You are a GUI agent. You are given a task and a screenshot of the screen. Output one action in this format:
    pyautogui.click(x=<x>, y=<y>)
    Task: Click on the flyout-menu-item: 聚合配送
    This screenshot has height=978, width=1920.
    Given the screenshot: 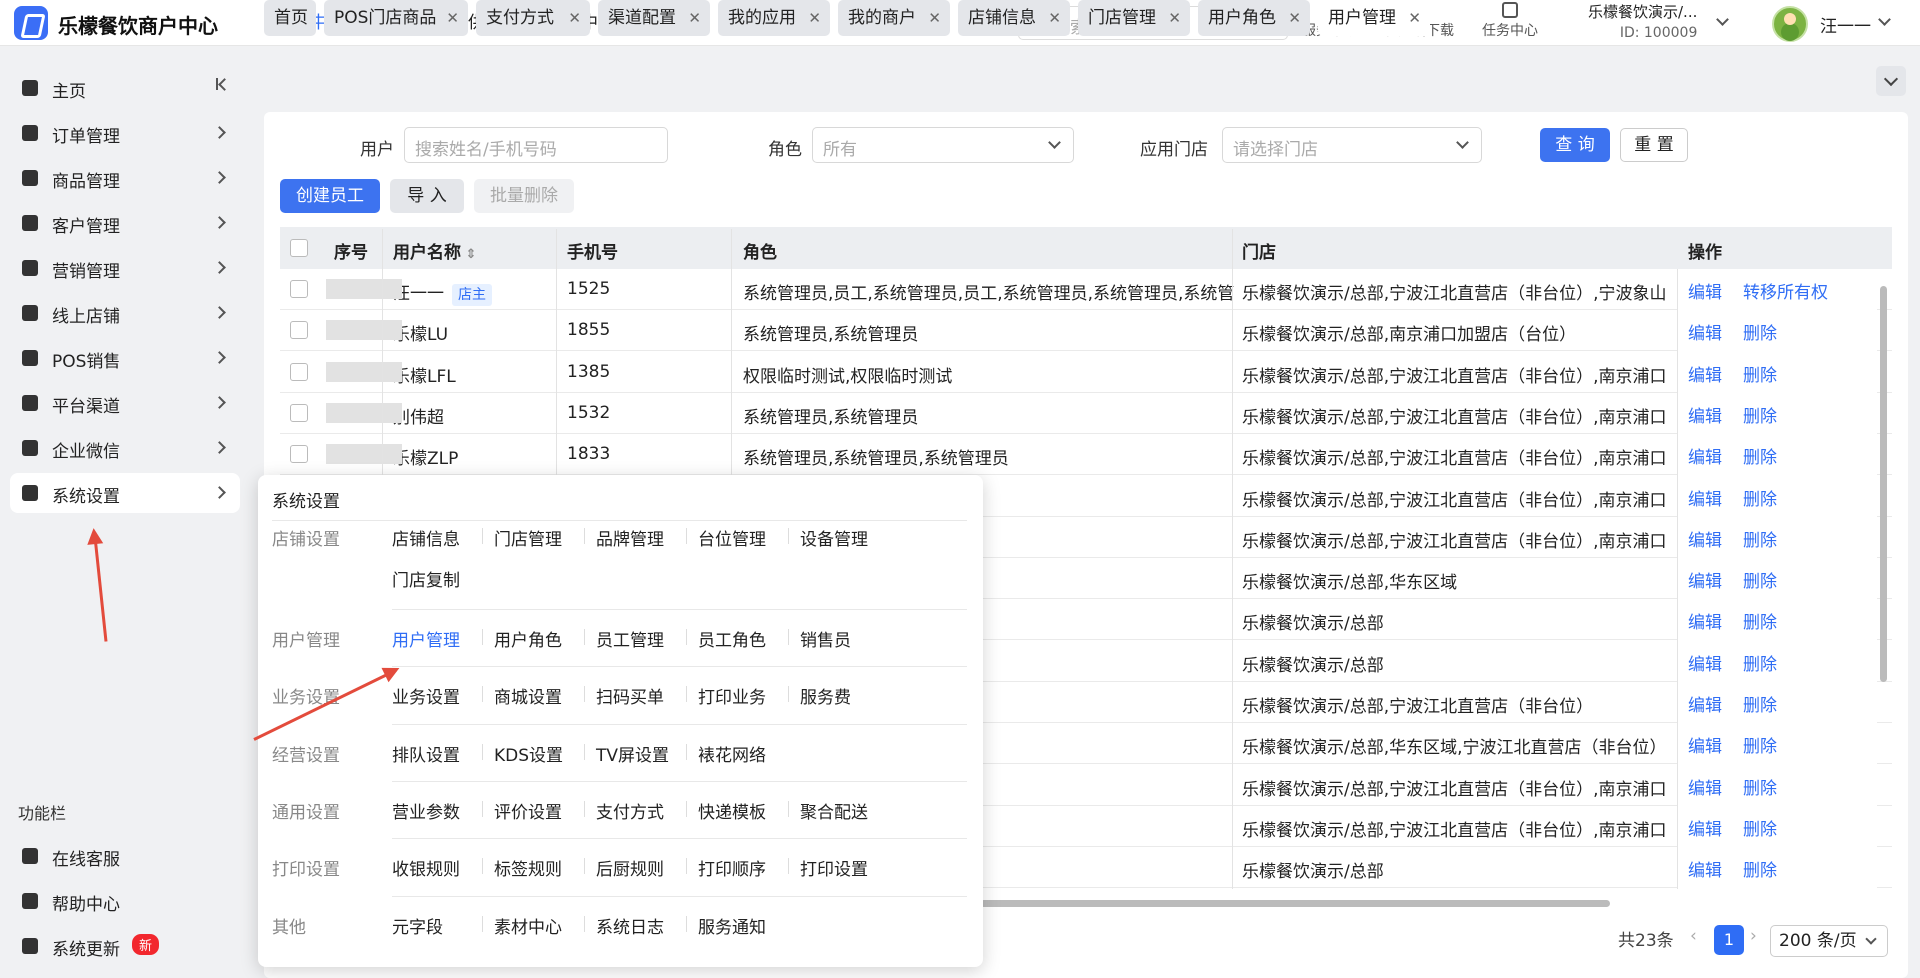 What is the action you would take?
    pyautogui.click(x=834, y=810)
    